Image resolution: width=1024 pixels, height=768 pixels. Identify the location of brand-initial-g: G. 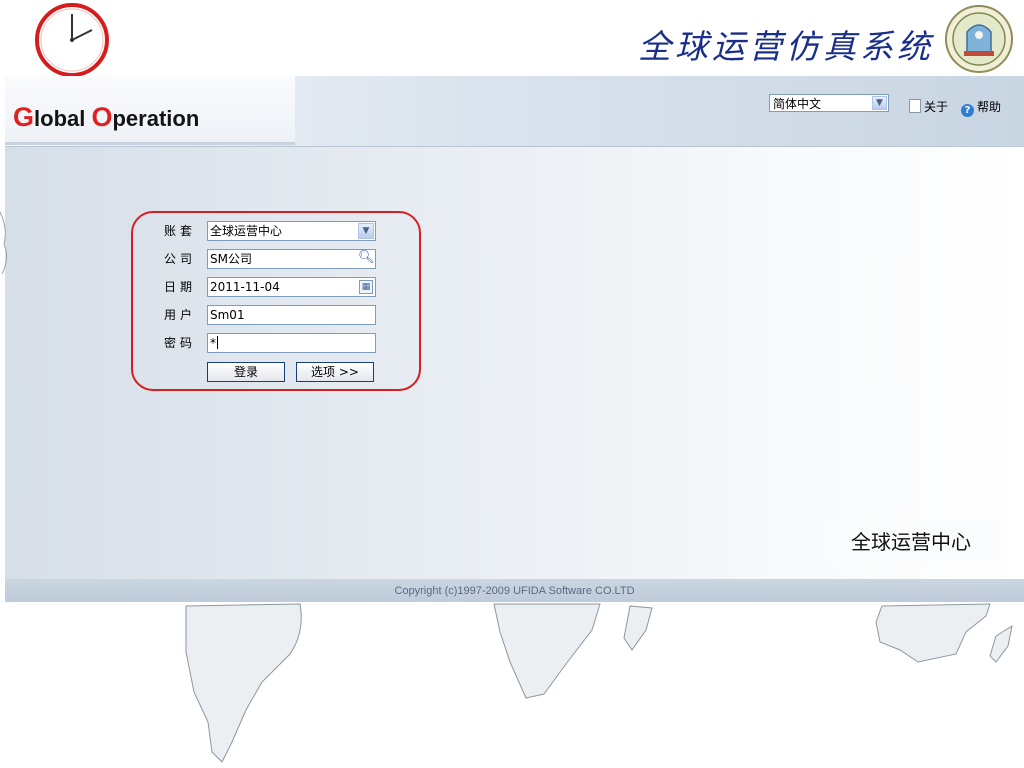
(24, 117).